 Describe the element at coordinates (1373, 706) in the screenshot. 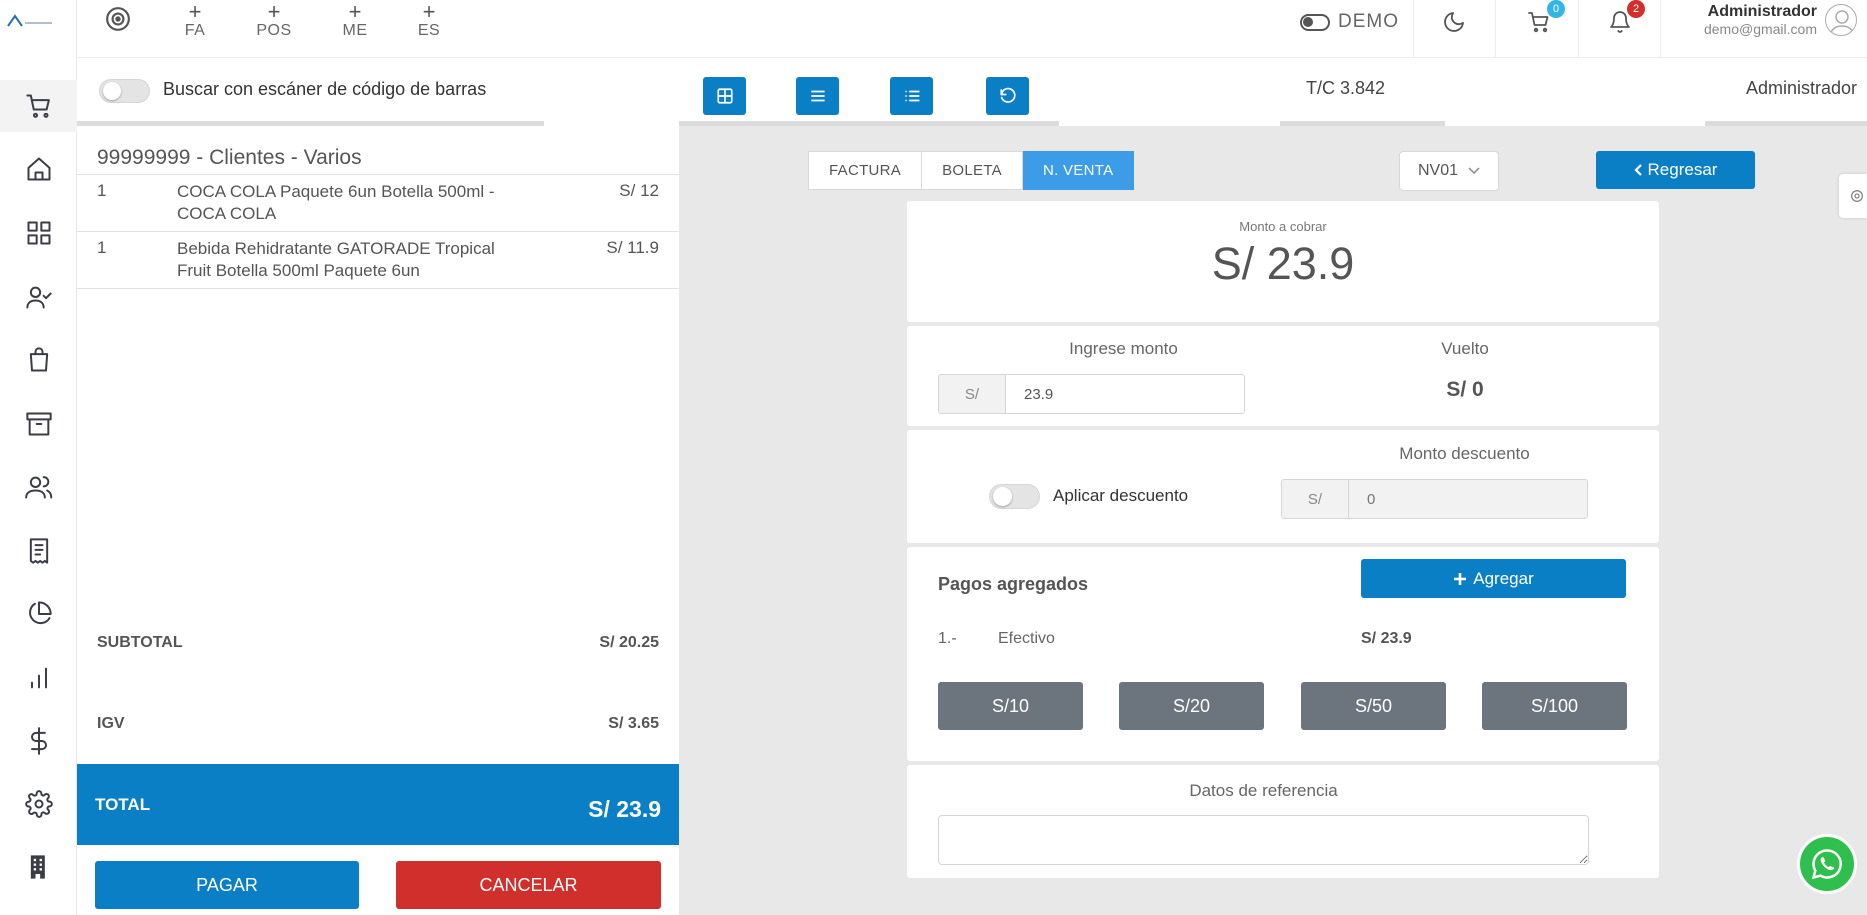

I see `quick-amount-50-button: S/50` at that location.